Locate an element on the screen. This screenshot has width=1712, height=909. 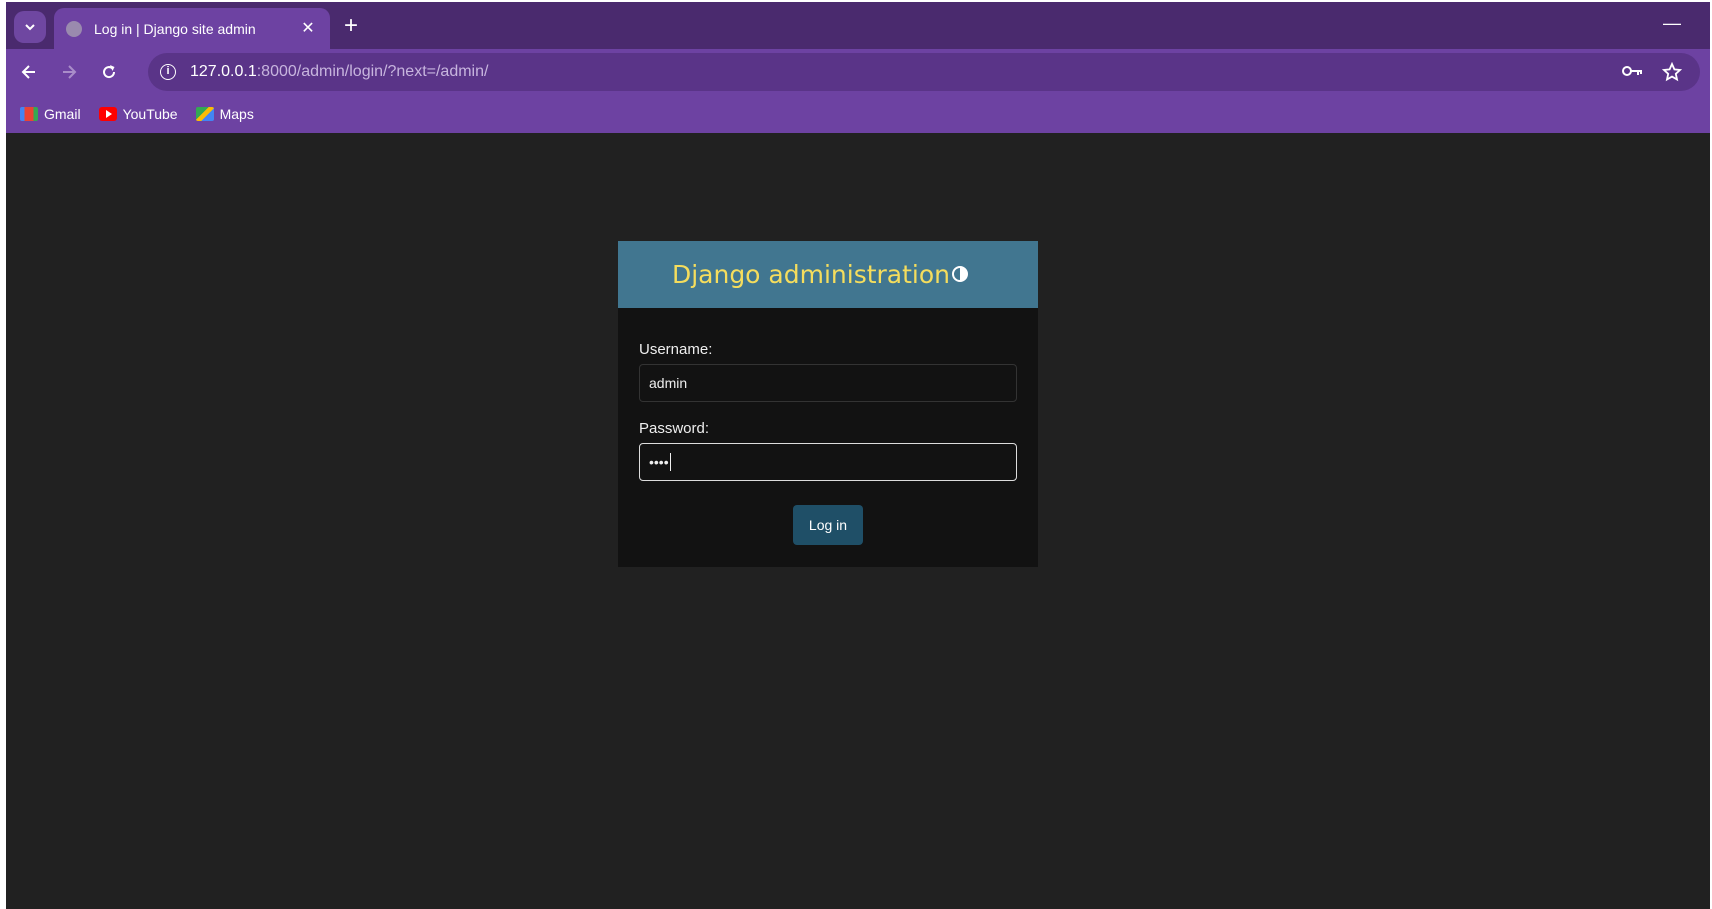
star-icon is located at coordinates (1672, 73).